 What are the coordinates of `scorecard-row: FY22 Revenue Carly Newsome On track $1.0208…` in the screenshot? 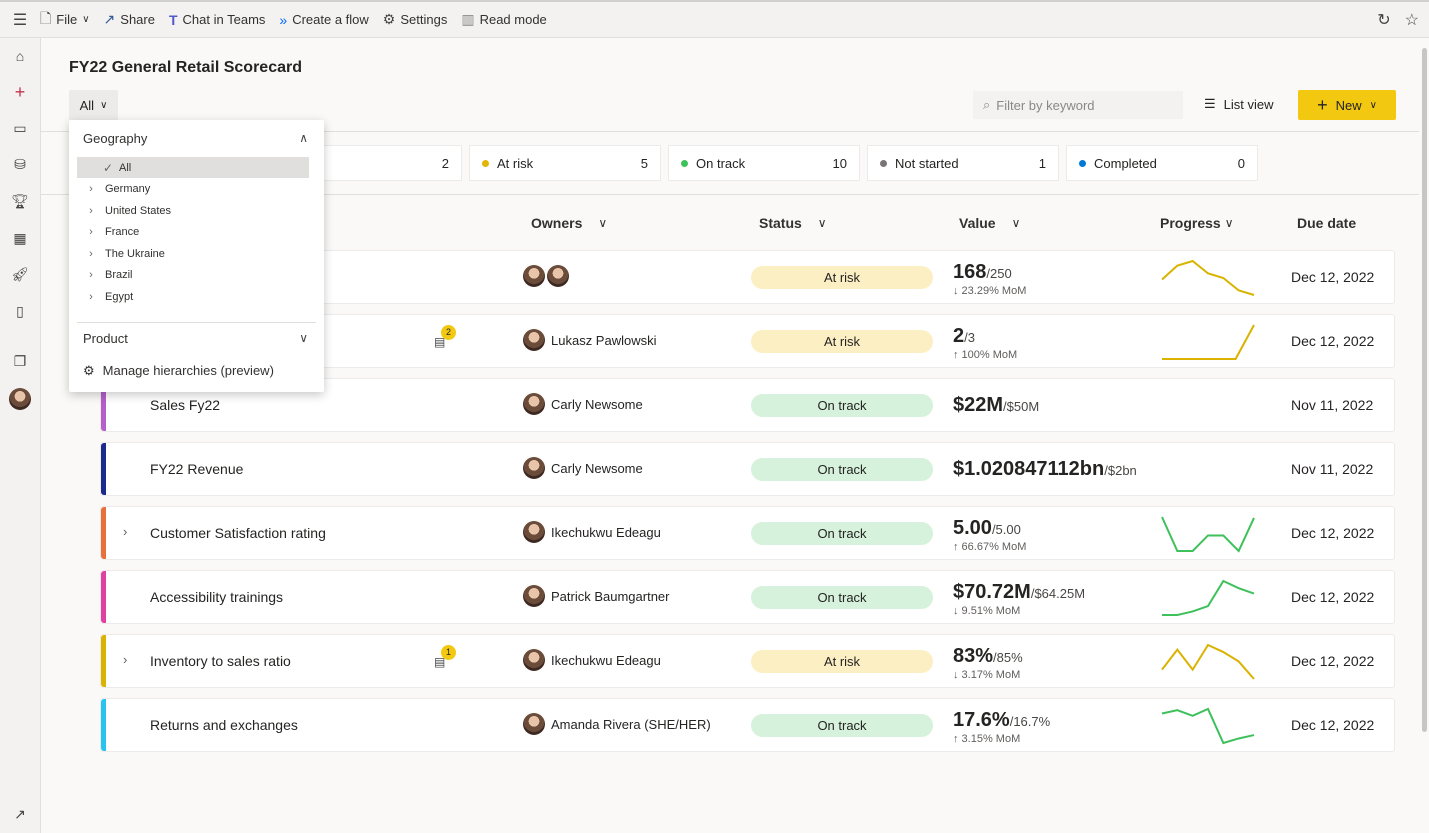 It's located at (747, 469).